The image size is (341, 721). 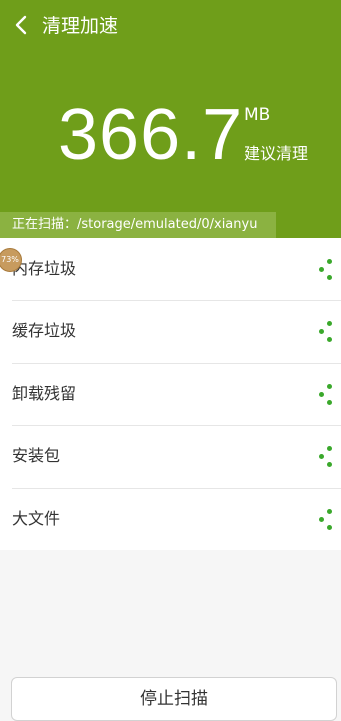 What do you see at coordinates (170, 456) in the screenshot?
I see `list-item-install-package: 安装包` at bounding box center [170, 456].